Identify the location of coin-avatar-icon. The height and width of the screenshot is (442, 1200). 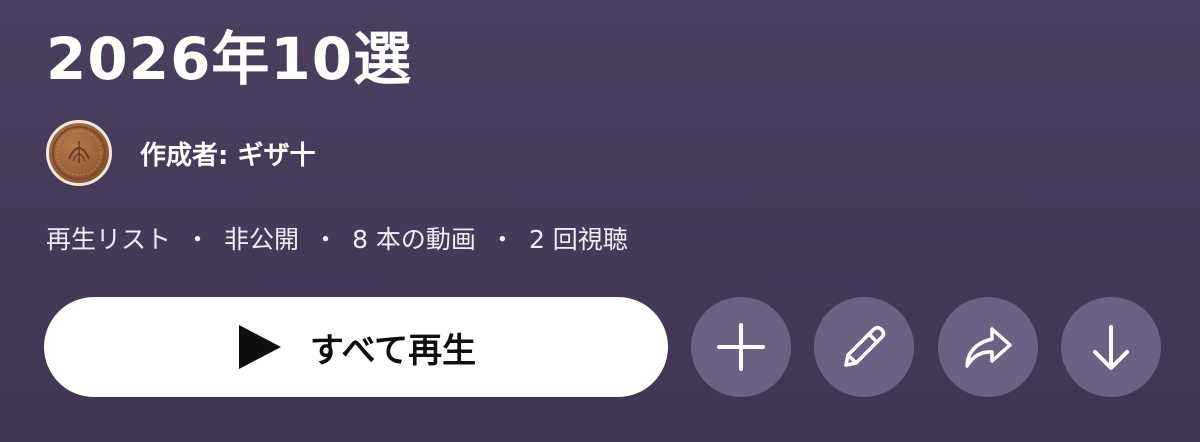
(79, 153).